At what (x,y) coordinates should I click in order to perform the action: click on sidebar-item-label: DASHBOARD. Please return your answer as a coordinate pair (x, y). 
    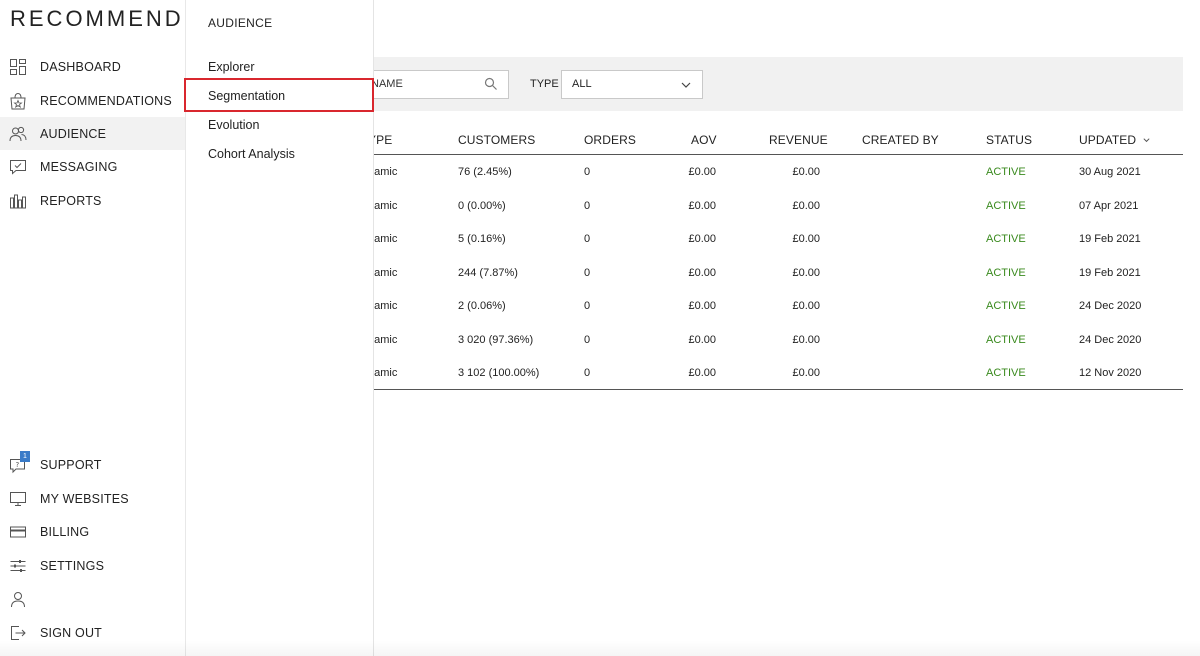
    Looking at the image, I should click on (80, 67).